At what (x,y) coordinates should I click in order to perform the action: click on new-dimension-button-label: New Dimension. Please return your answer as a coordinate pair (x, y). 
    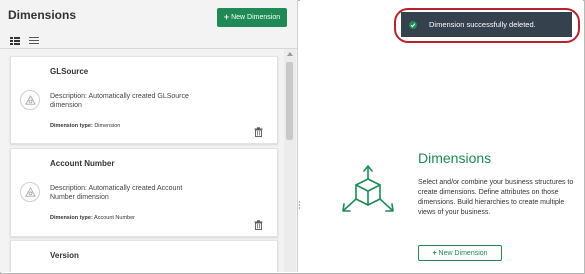
    Looking at the image, I should click on (256, 17).